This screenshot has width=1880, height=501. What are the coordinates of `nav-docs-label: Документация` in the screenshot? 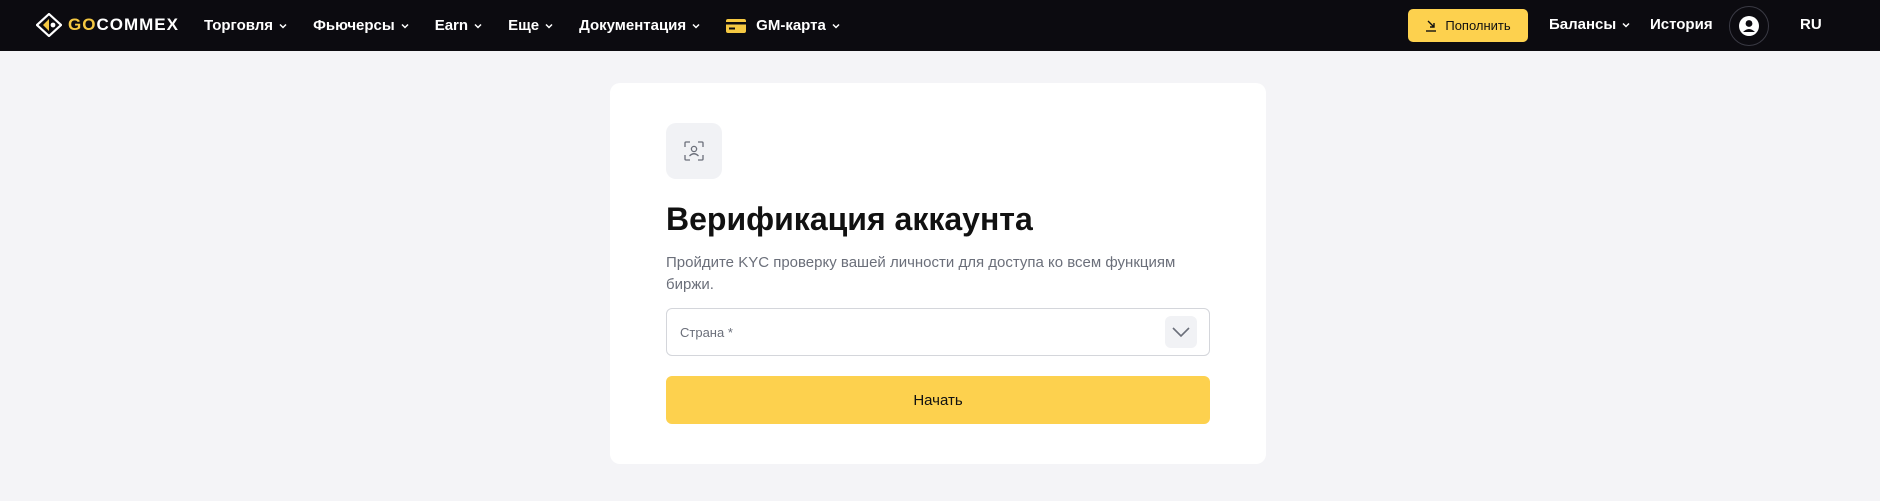 It's located at (633, 25).